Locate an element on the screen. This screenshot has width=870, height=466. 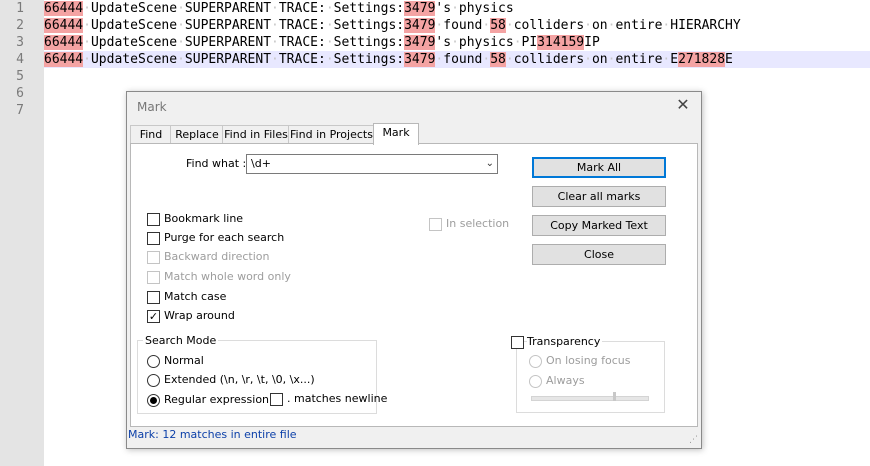
extended-radio is located at coordinates (153, 380).